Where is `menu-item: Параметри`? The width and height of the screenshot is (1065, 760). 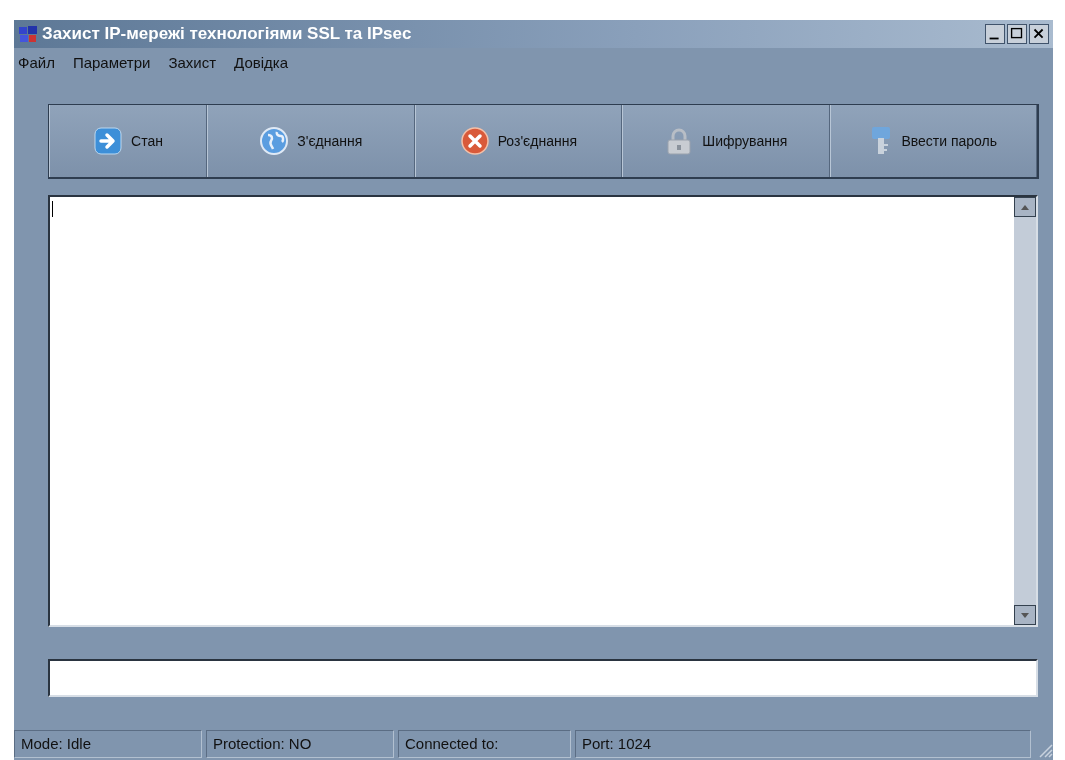 menu-item: Параметри is located at coordinates (111, 64).